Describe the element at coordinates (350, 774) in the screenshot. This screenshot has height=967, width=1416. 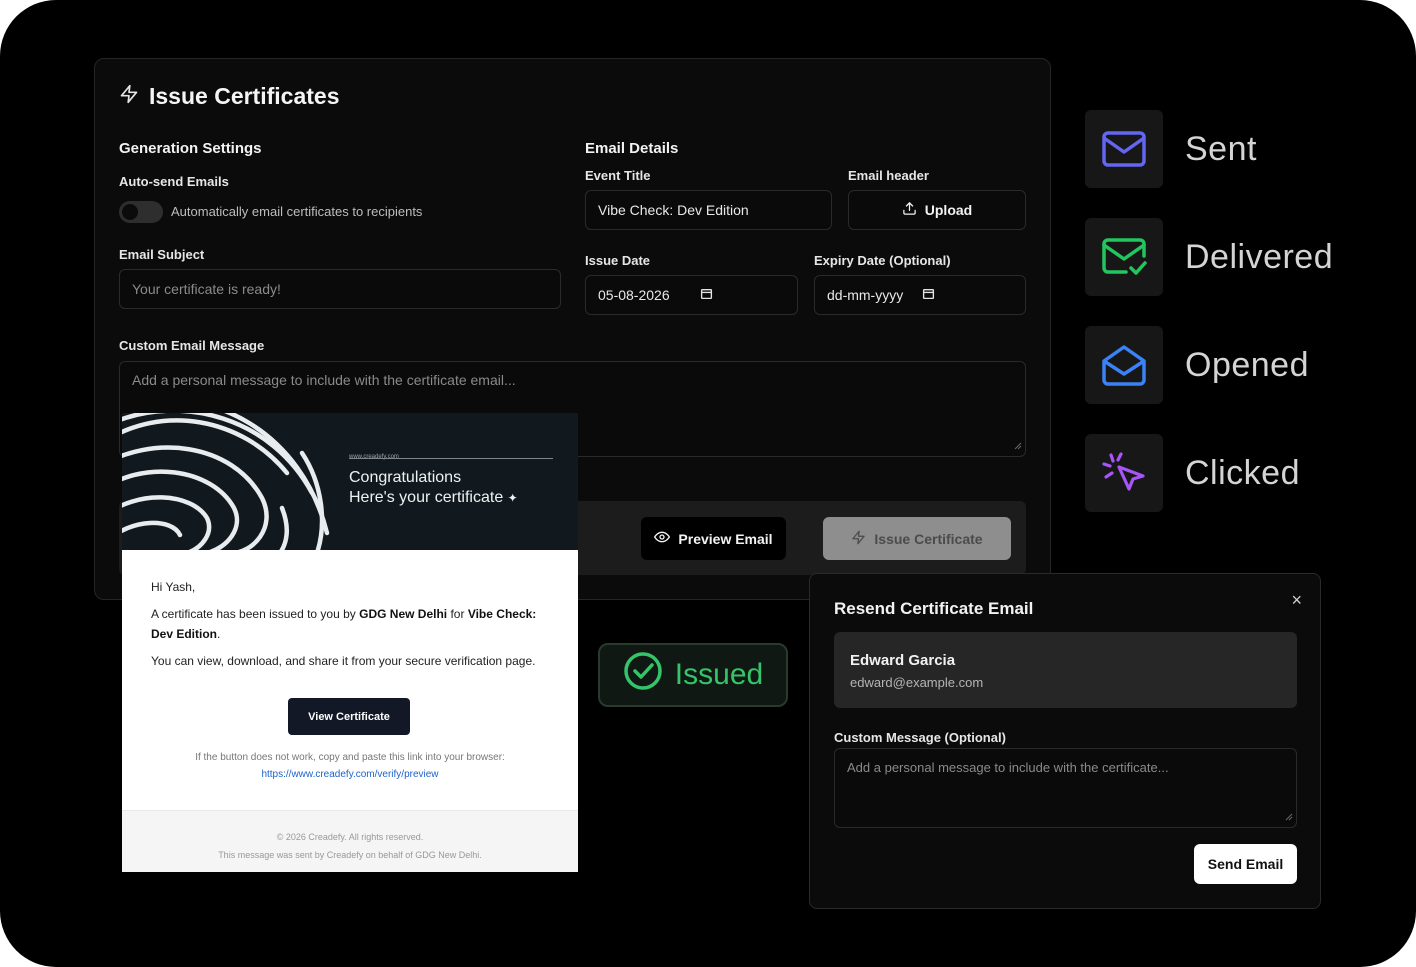
I see `verify-link: https://www.creadefy.com/verify/preview` at that location.